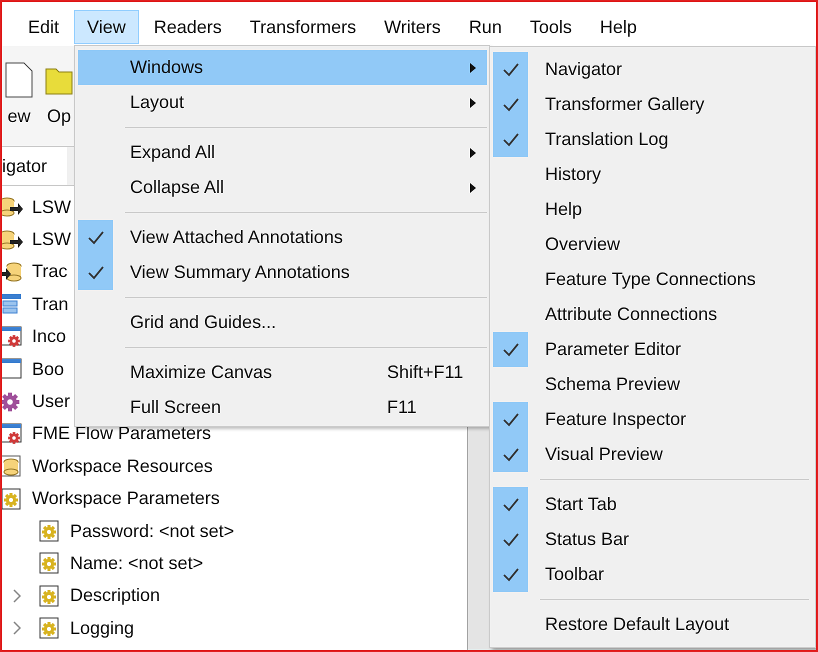 The height and width of the screenshot is (652, 818). I want to click on tree-item: Tran, so click(50, 304).